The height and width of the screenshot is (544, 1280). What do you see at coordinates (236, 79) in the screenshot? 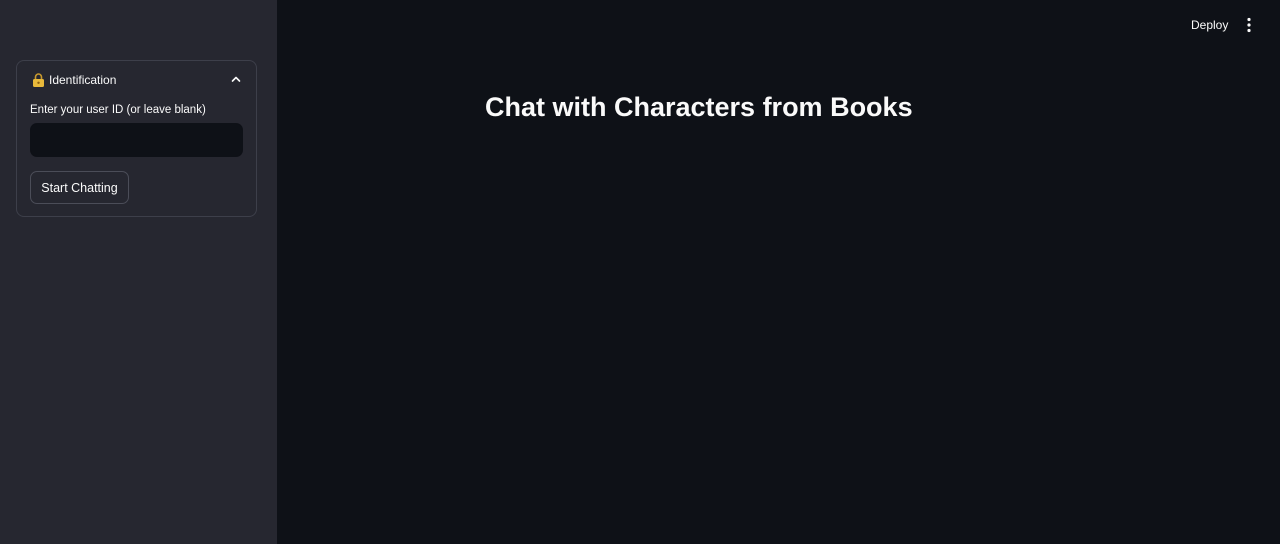
I see `chevron-up-icon` at bounding box center [236, 79].